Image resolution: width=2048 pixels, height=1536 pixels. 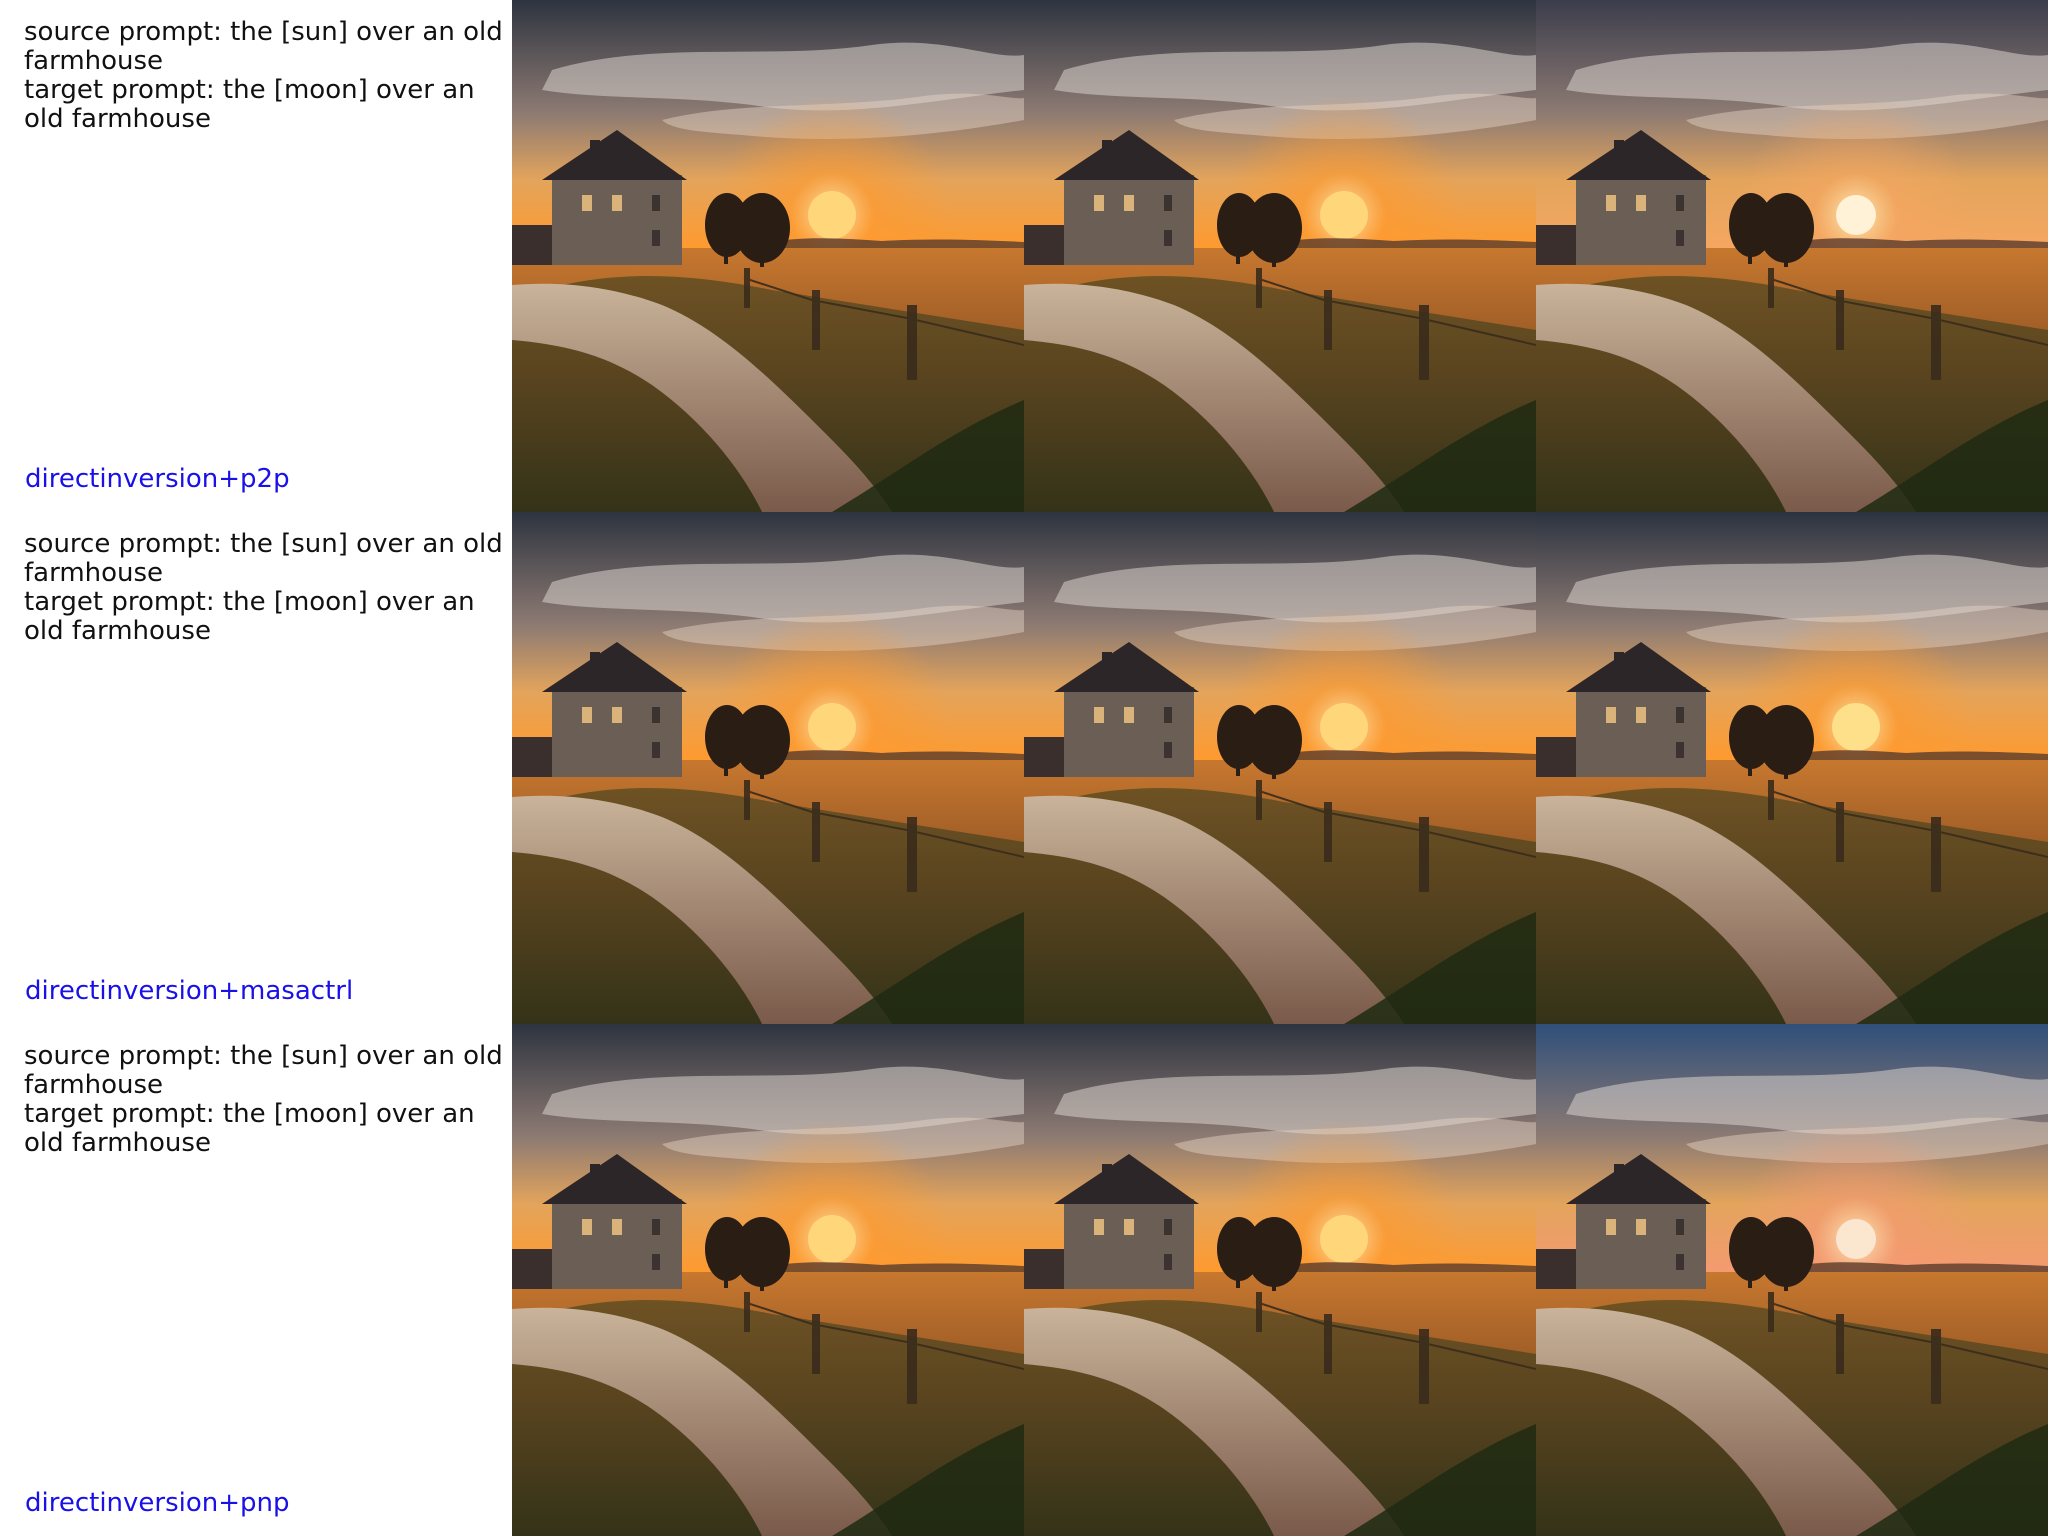 I want to click on method-label: directinversion+p2p, so click(x=157, y=479).